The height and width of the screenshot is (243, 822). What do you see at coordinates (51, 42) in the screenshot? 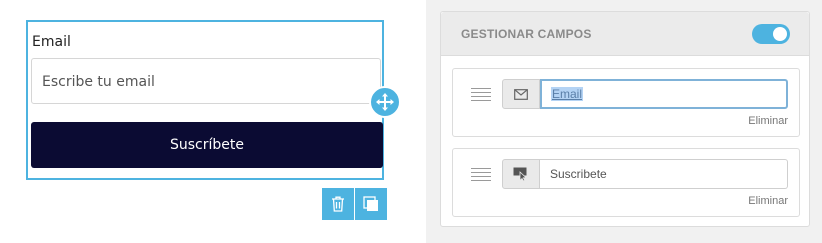
I see `email-label: Email` at bounding box center [51, 42].